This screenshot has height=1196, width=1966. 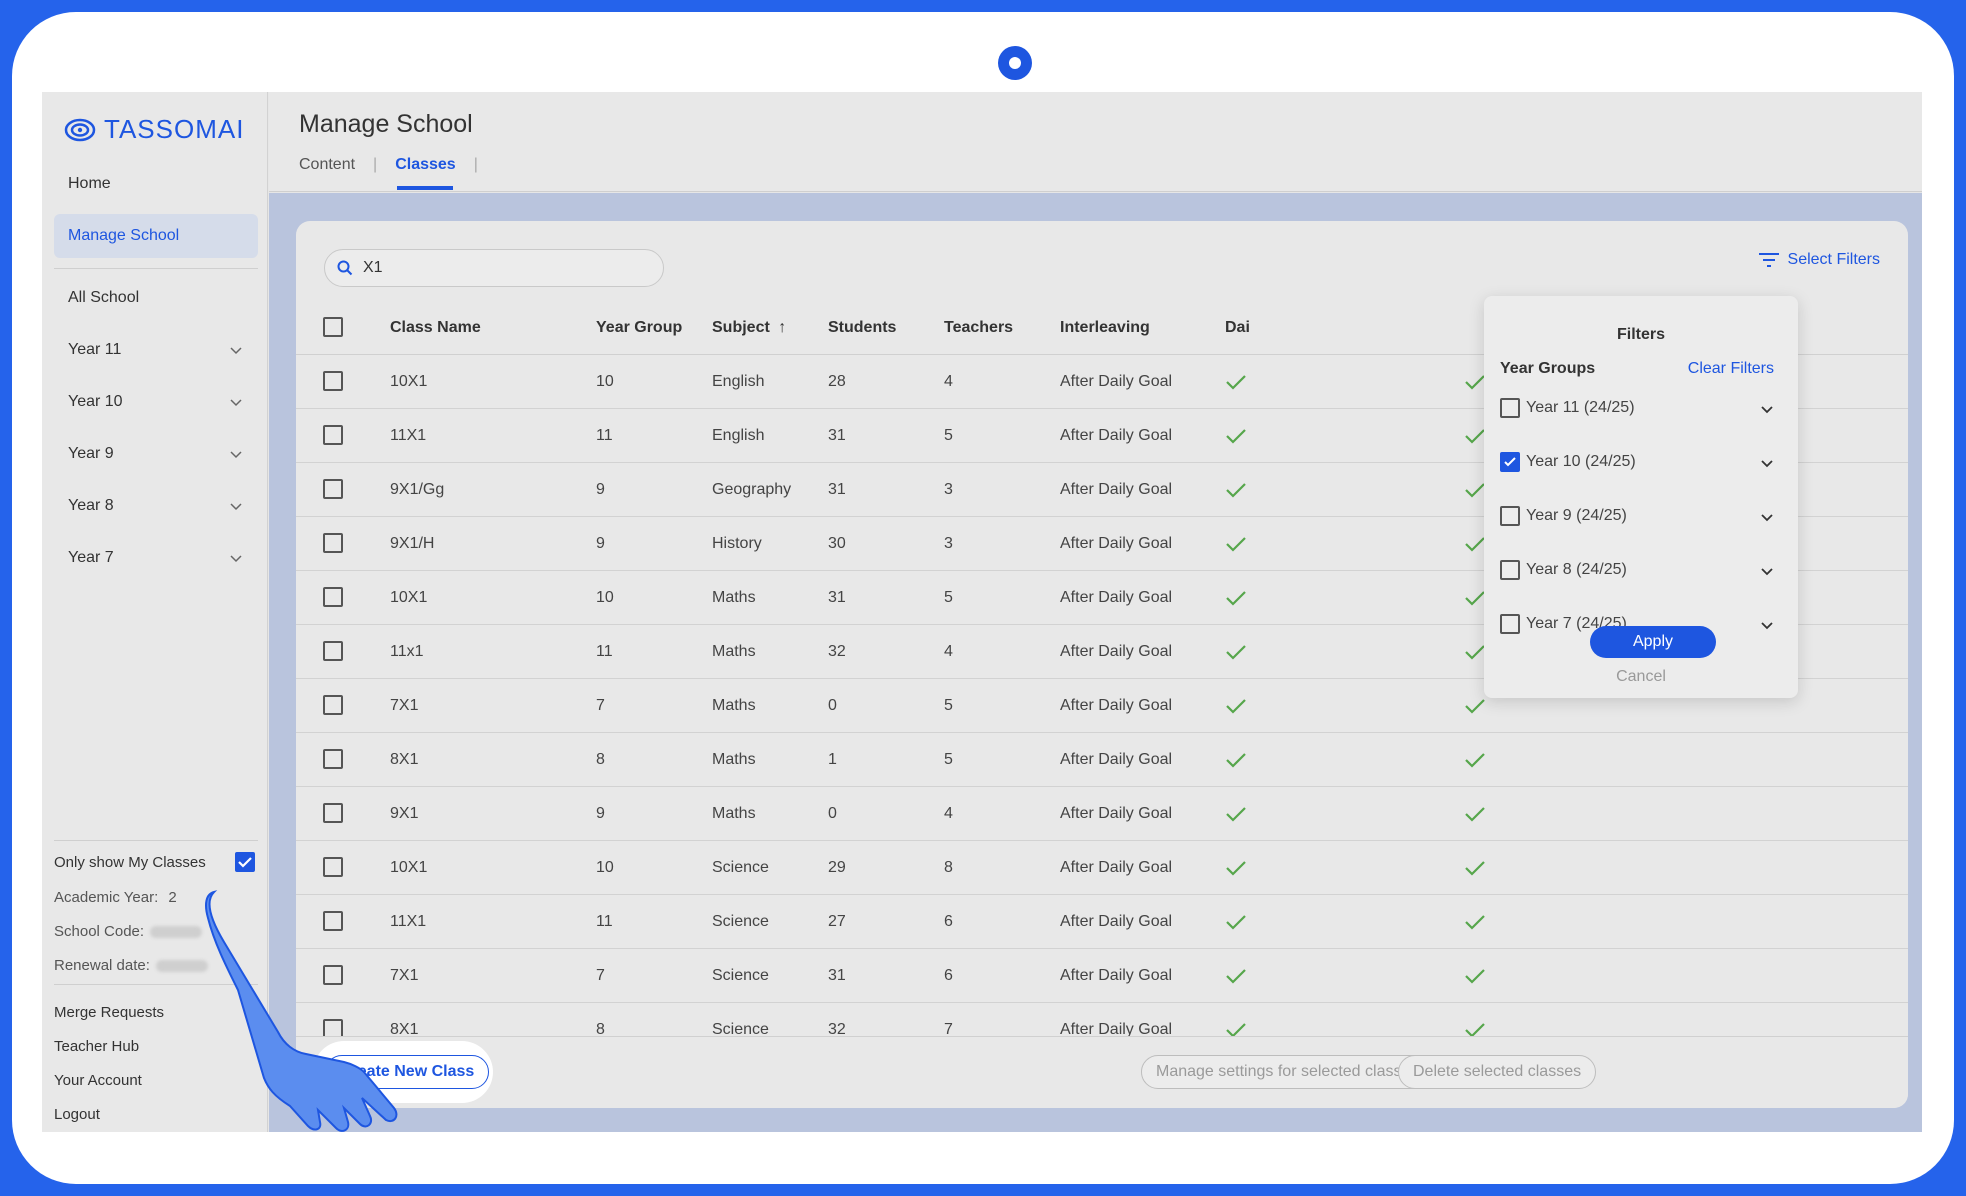 I want to click on filter-option: Year 11 (24/25), so click(x=1642, y=408).